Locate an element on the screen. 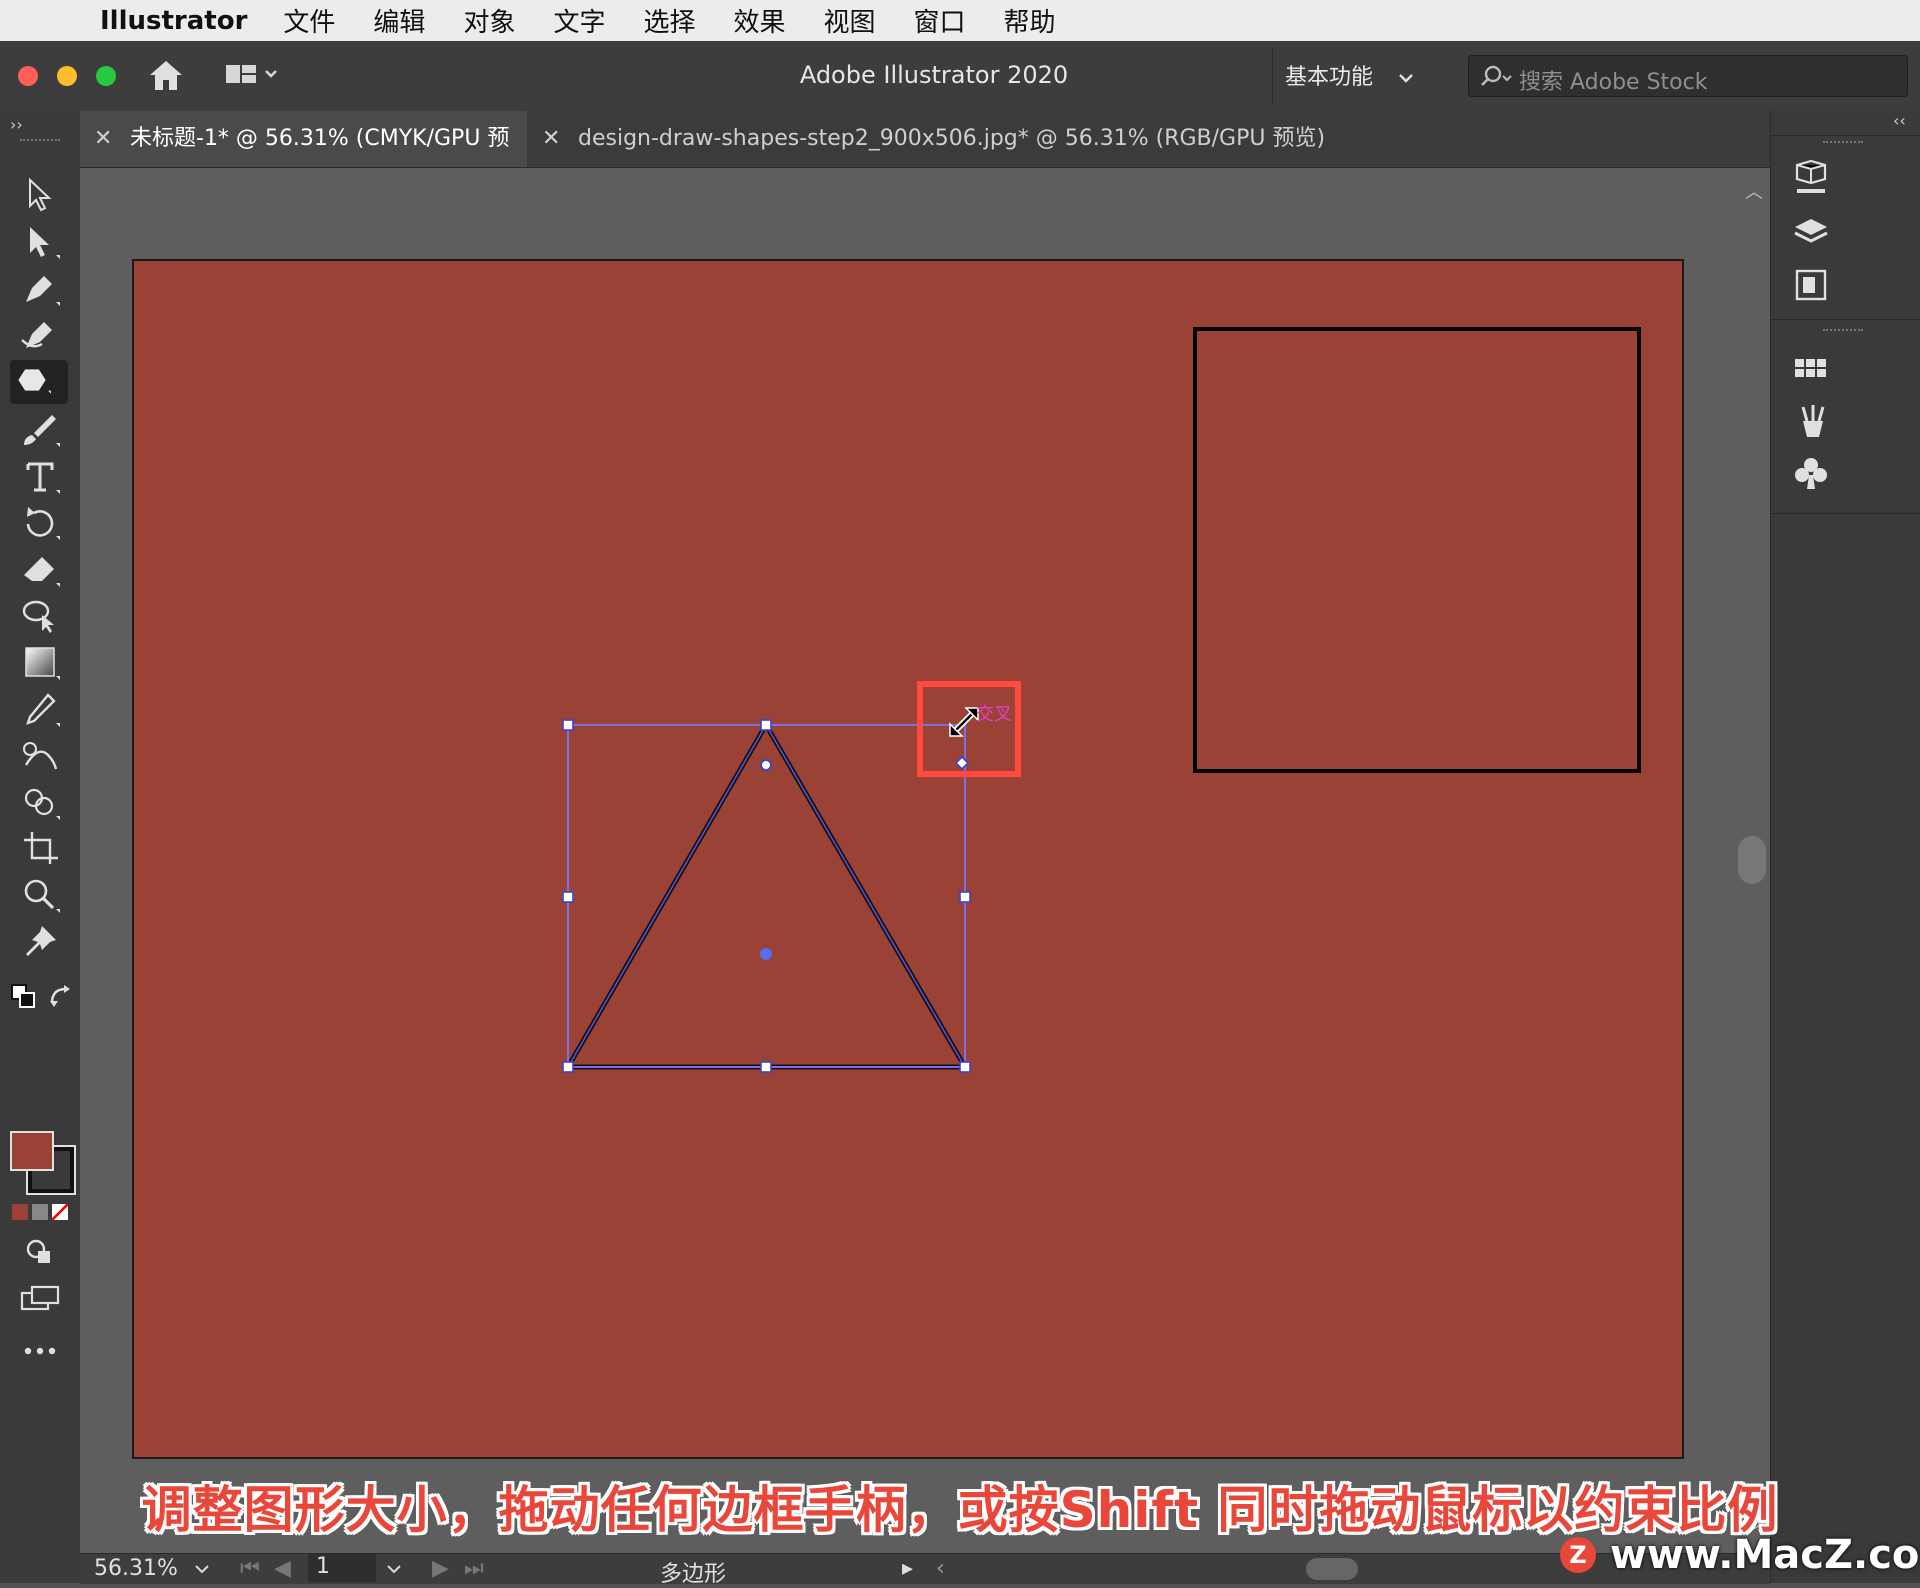  swatches-icon is located at coordinates (1813, 371).